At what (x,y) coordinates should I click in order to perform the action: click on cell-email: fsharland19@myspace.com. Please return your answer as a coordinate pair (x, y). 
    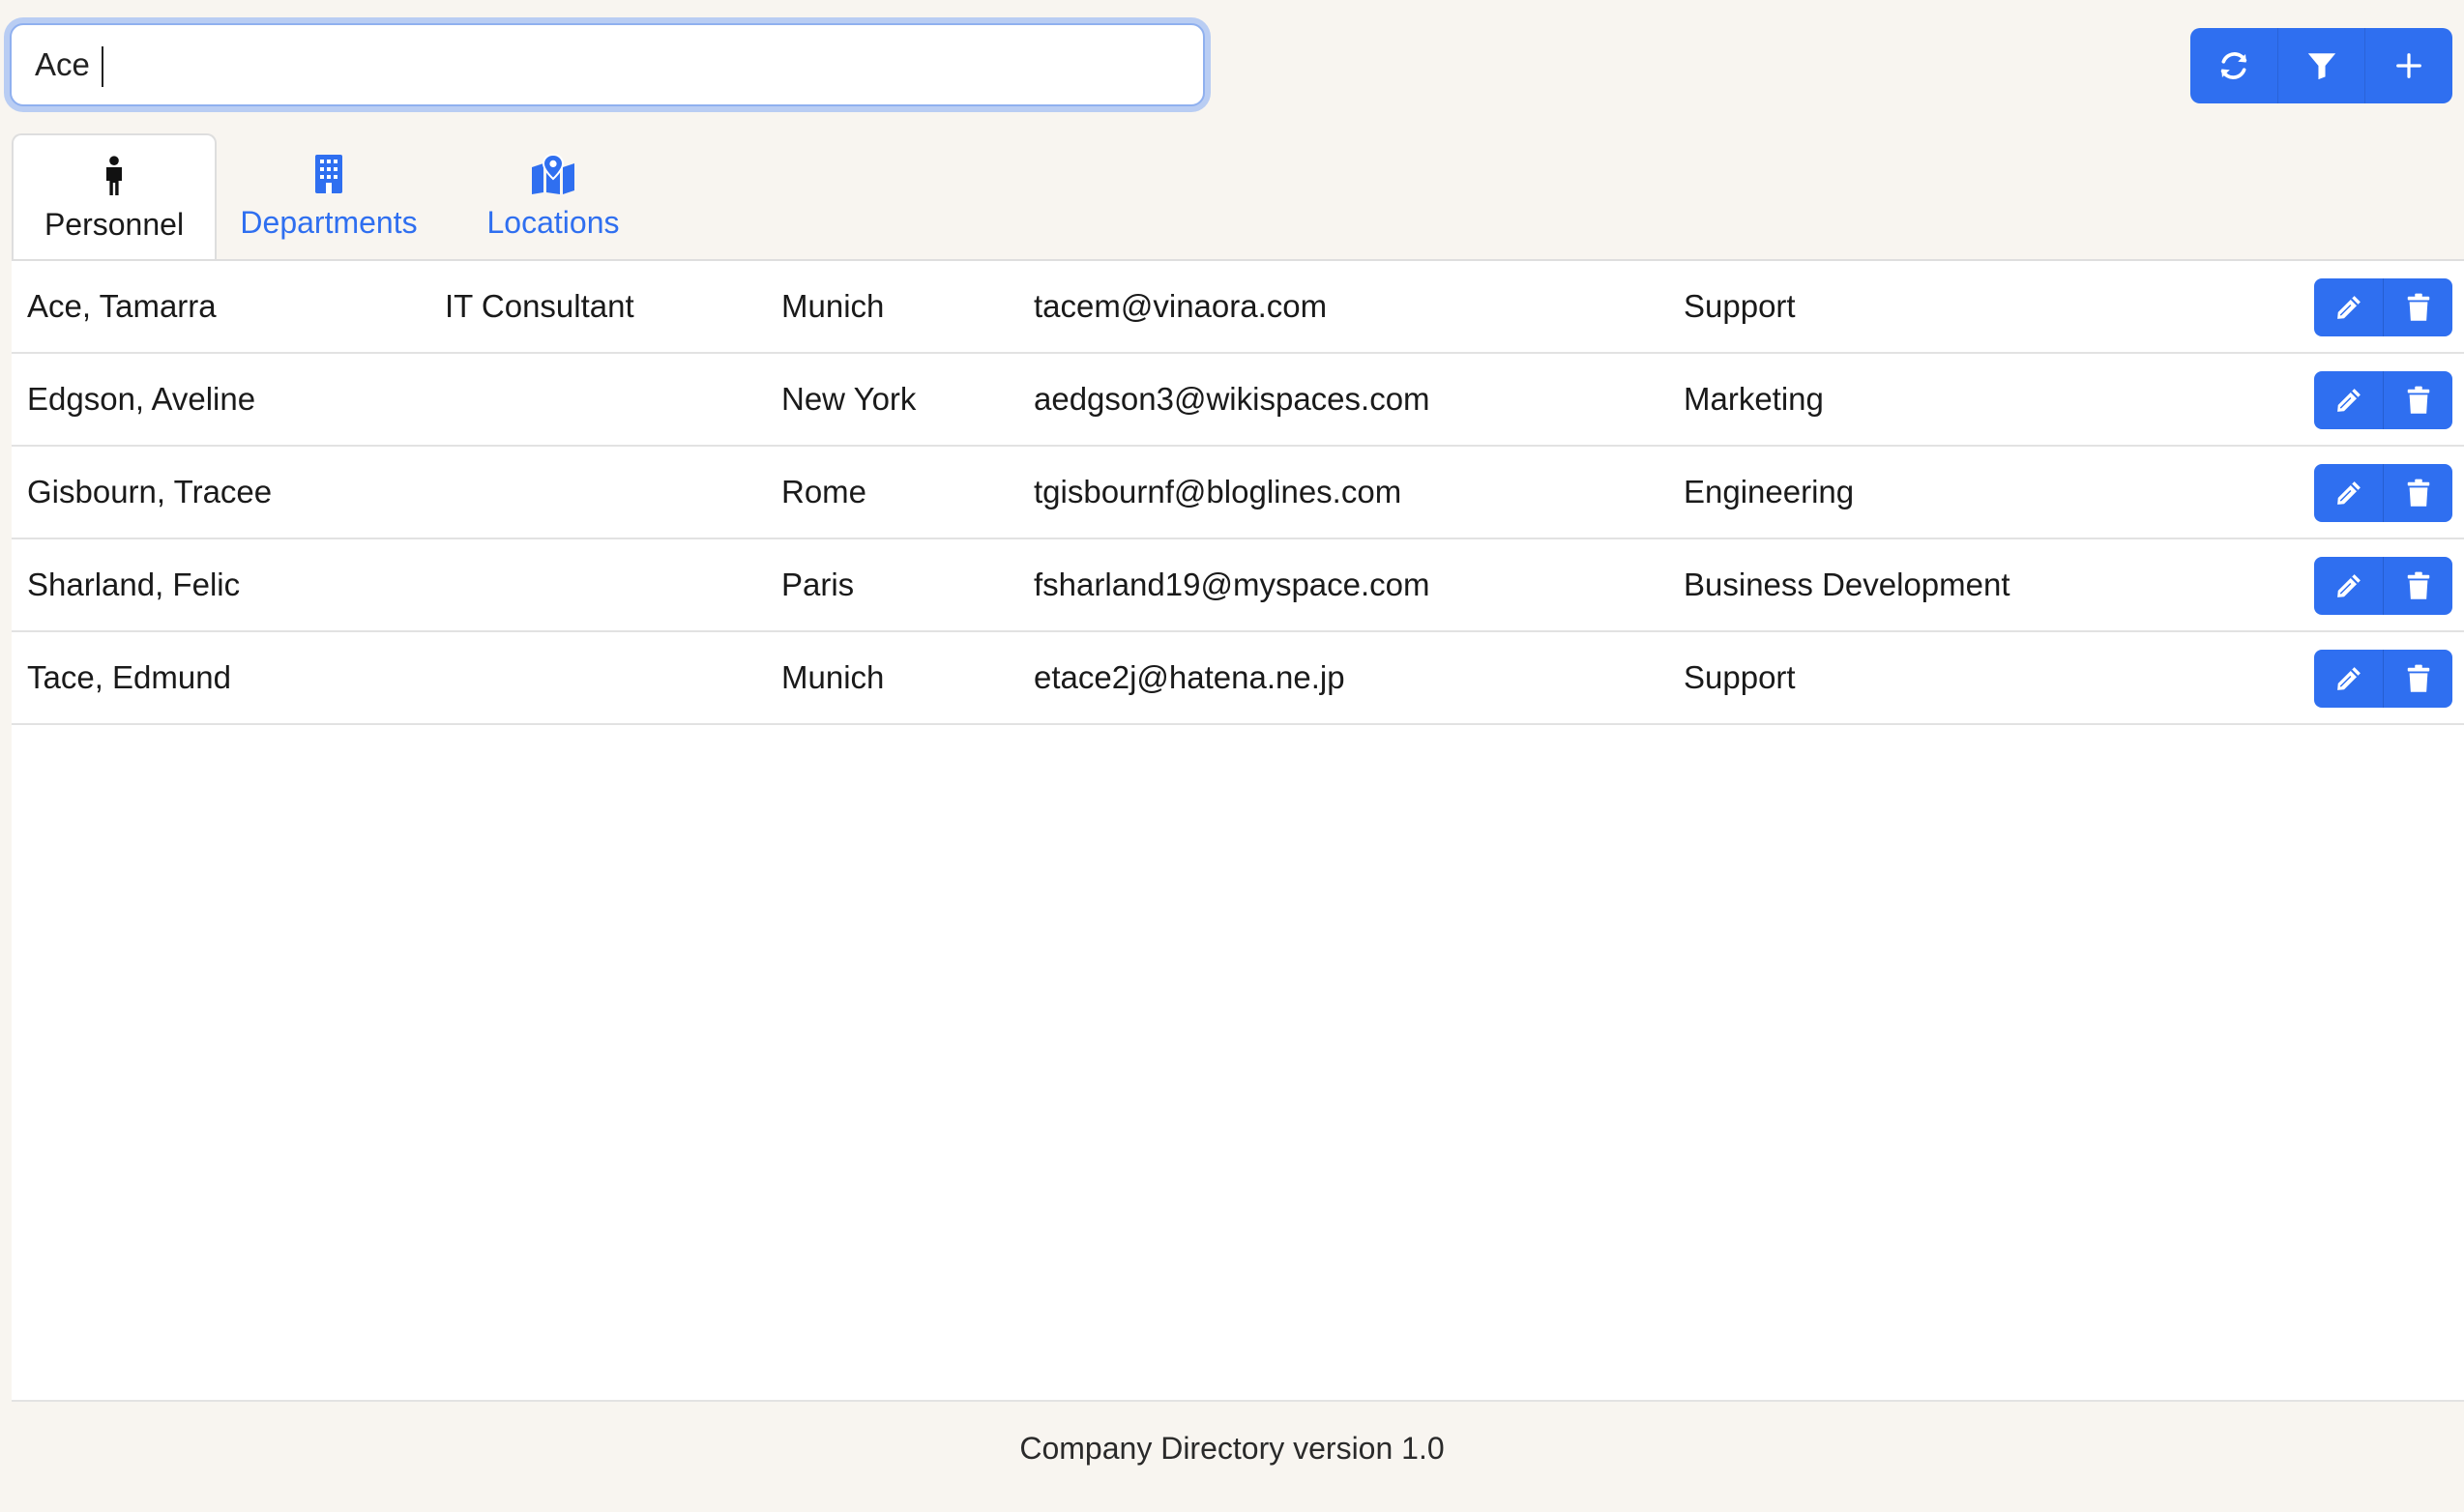
    Looking at the image, I should click on (1232, 584).